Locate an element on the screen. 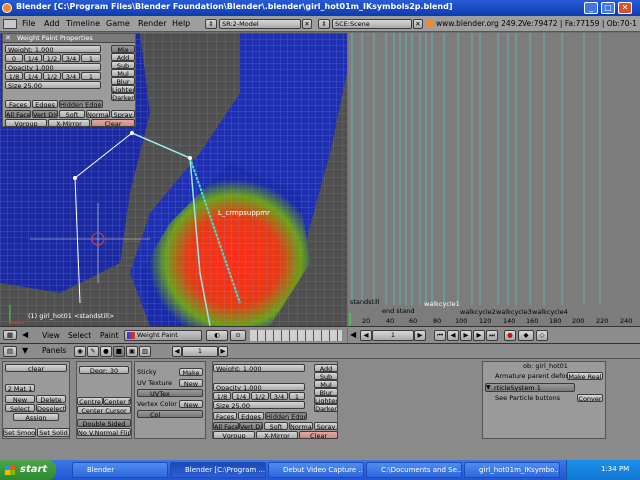 Image resolution: width=640 pixels, height=480 pixels. center-cursor-button: Center Cursor is located at coordinates (104, 410).